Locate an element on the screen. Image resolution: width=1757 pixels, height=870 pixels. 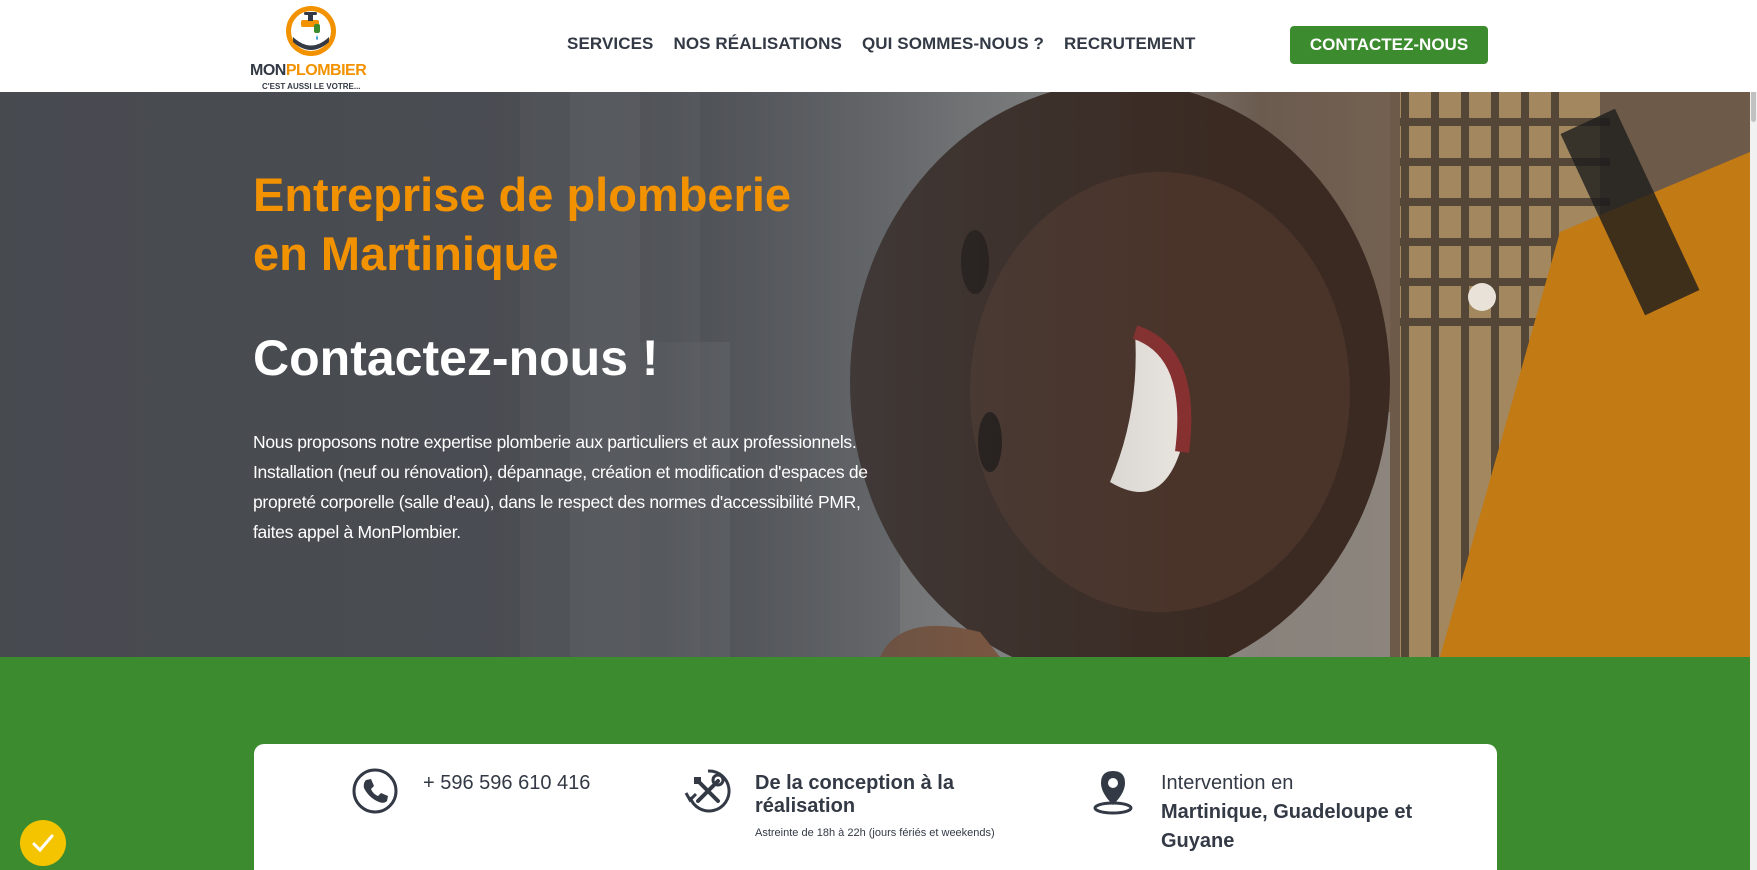
nav-item-realisations: NOS RÉALISATIONS is located at coordinates (757, 44).